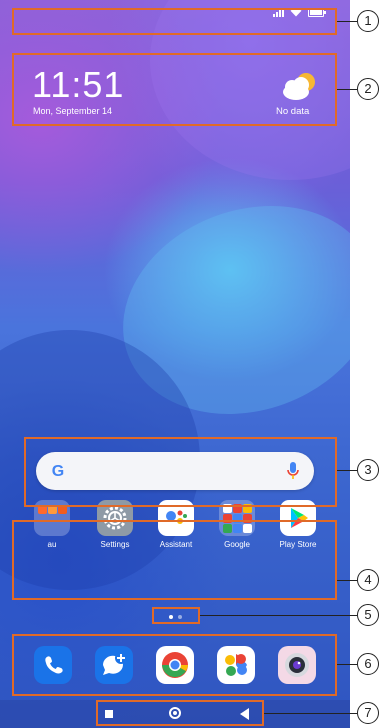 The width and height of the screenshot is (385, 728). What do you see at coordinates (180, 713) in the screenshot?
I see `annotation-box-navigation` at bounding box center [180, 713].